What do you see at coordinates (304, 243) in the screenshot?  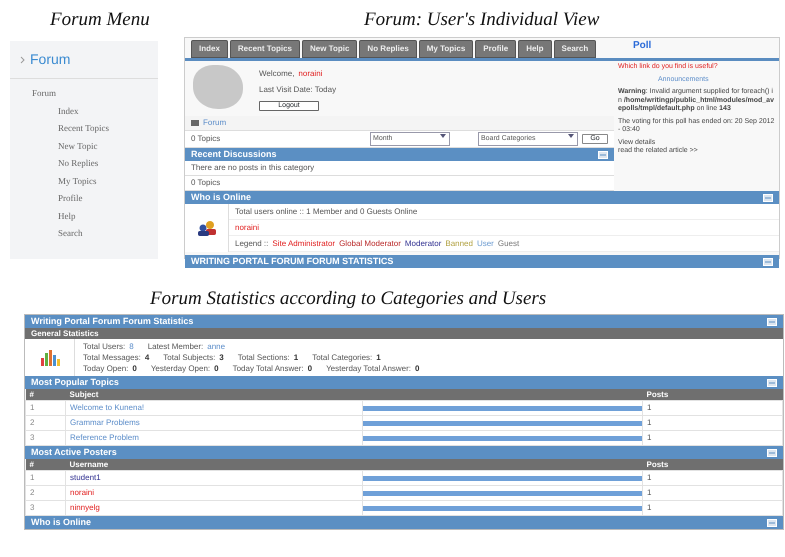 I see `legend-item: Site Administrator` at bounding box center [304, 243].